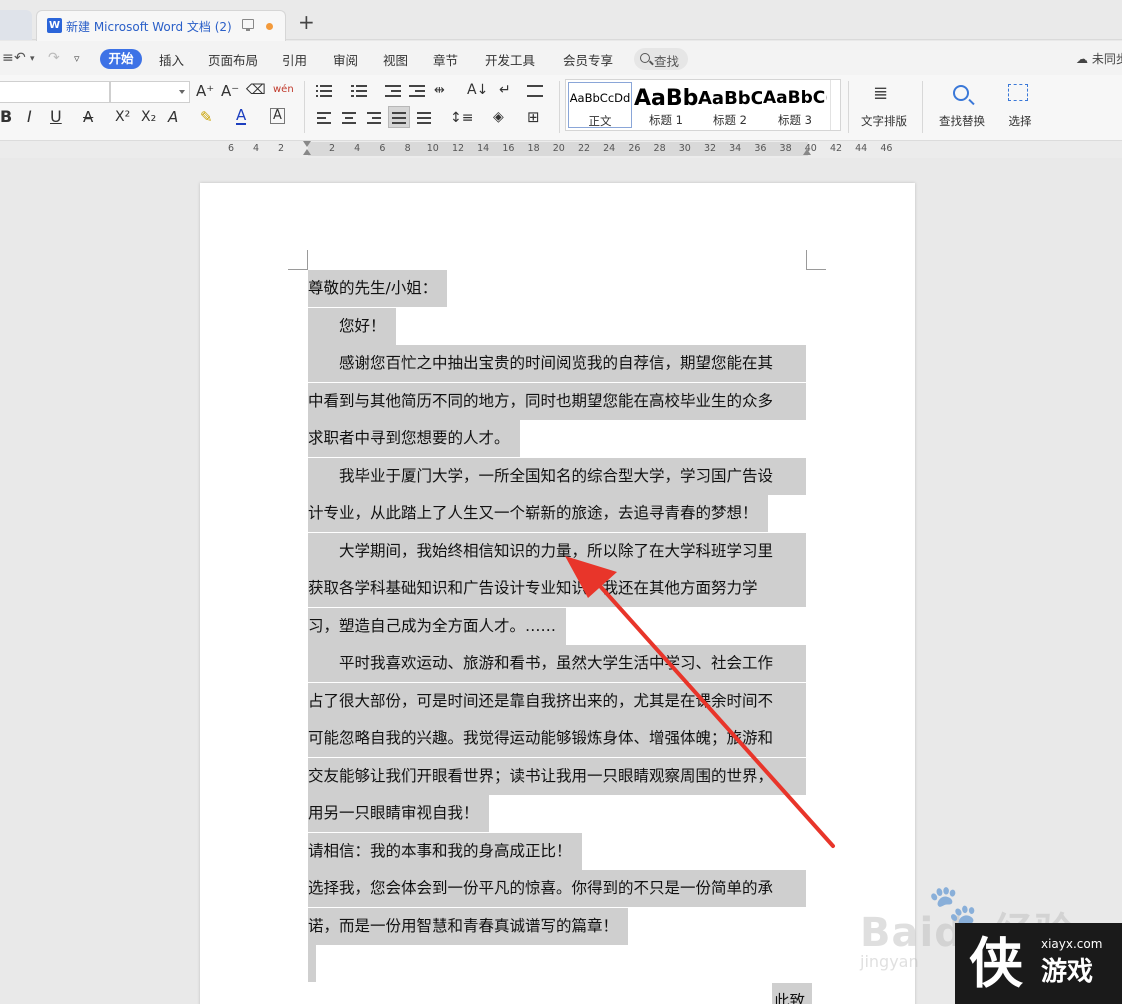 This screenshot has height=1004, width=1122. I want to click on arrow-shaft, so click(716, 716).